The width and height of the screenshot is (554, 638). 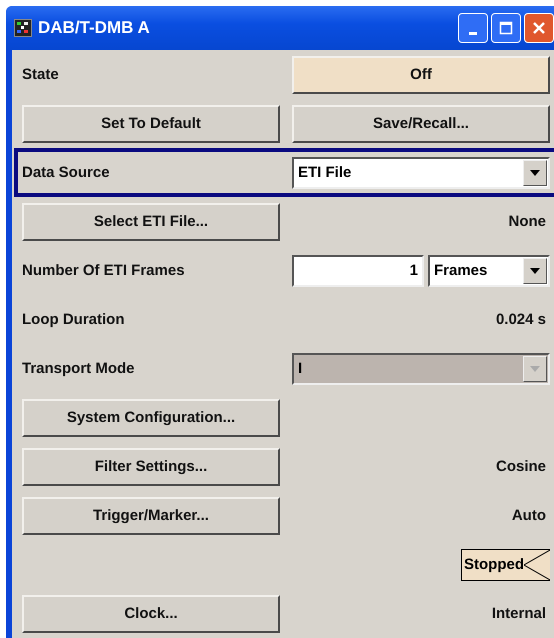 I want to click on minimize-icon, so click(x=473, y=33).